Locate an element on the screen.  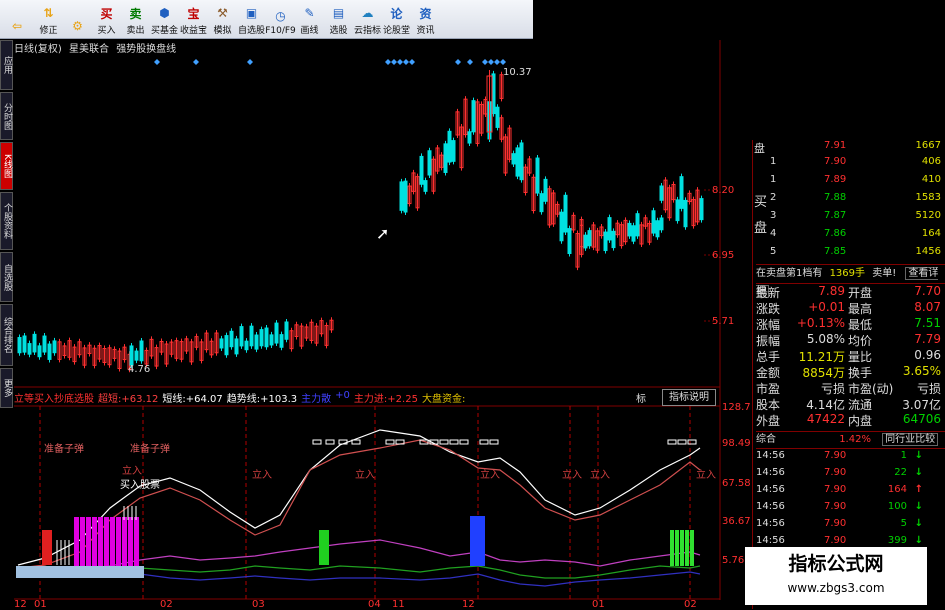
main-force-line is located at coordinates (359, 555).